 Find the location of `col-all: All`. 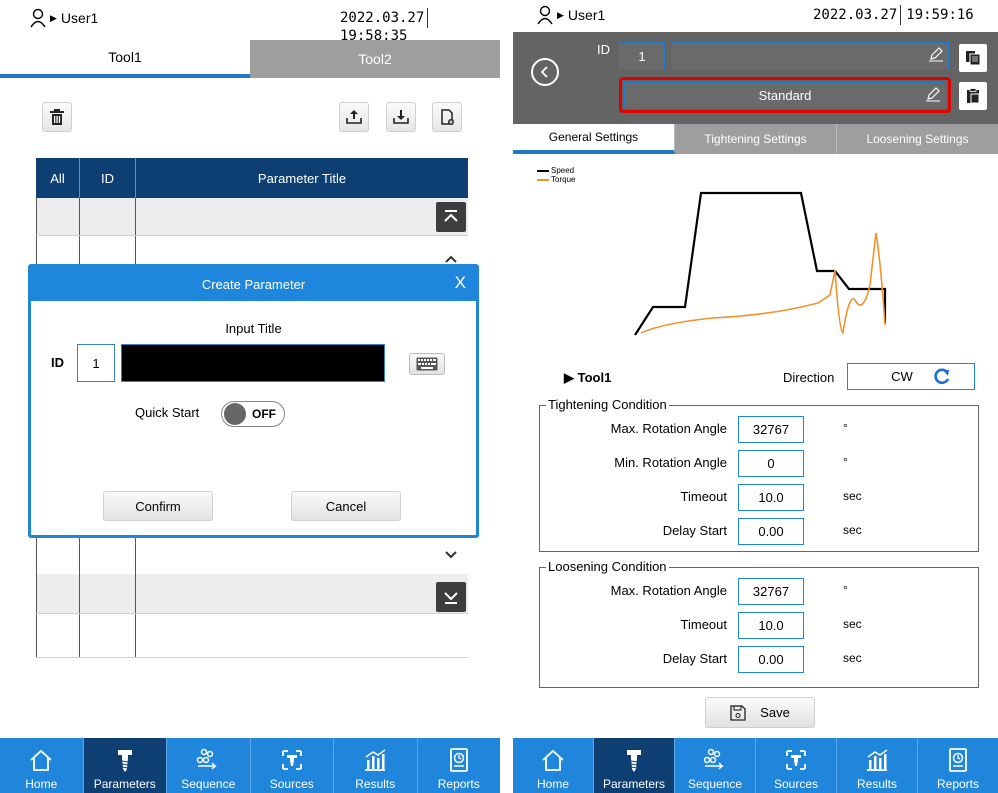

col-all: All is located at coordinates (58, 178).